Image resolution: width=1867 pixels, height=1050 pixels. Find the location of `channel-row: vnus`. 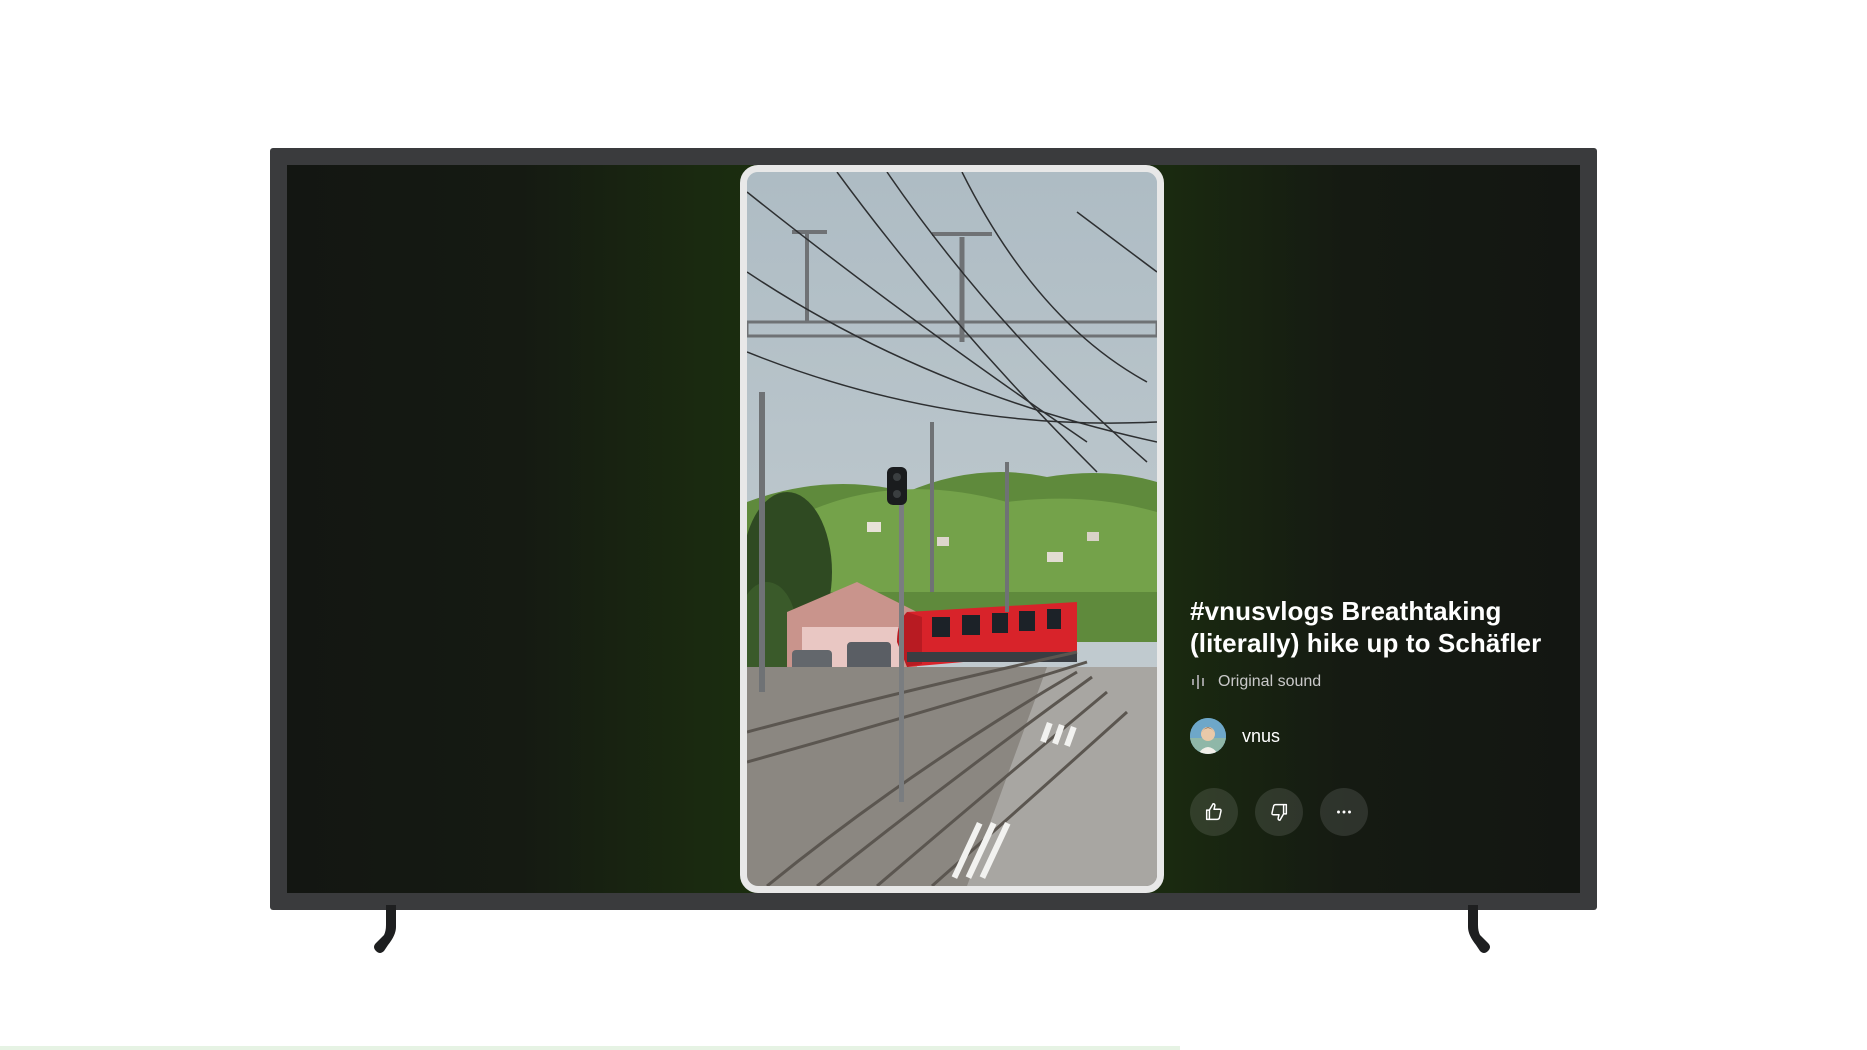

channel-row: vnus is located at coordinates (1380, 736).